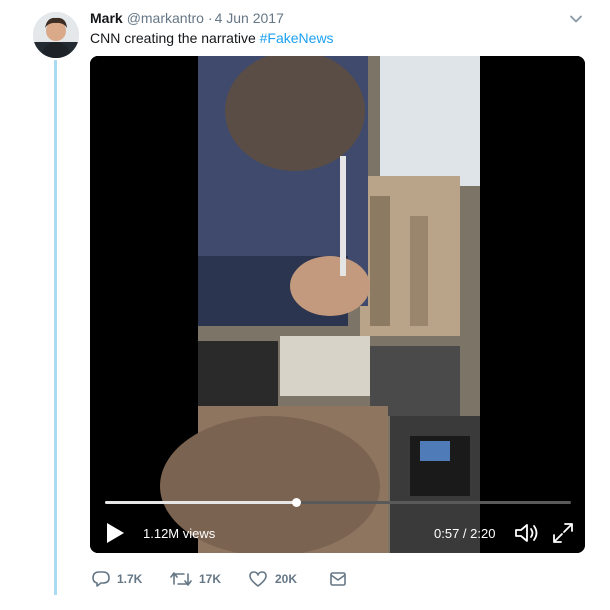 Image resolution: width=610 pixels, height=610 pixels. I want to click on tweet-header: Mark @markantro · 4 Jun 2017, so click(187, 18).